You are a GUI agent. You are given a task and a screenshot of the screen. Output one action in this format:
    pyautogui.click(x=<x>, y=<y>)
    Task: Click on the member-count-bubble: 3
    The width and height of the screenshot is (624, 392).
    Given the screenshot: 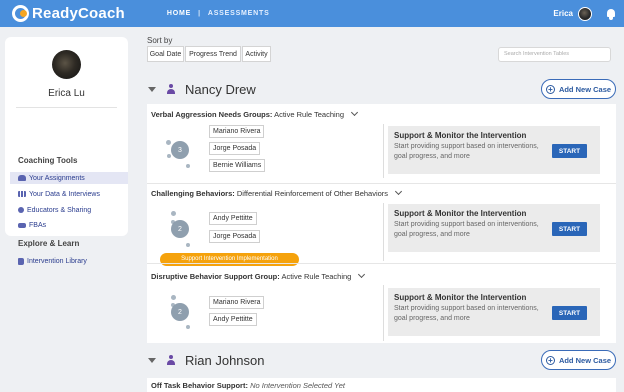 What is the action you would take?
    pyautogui.click(x=180, y=150)
    